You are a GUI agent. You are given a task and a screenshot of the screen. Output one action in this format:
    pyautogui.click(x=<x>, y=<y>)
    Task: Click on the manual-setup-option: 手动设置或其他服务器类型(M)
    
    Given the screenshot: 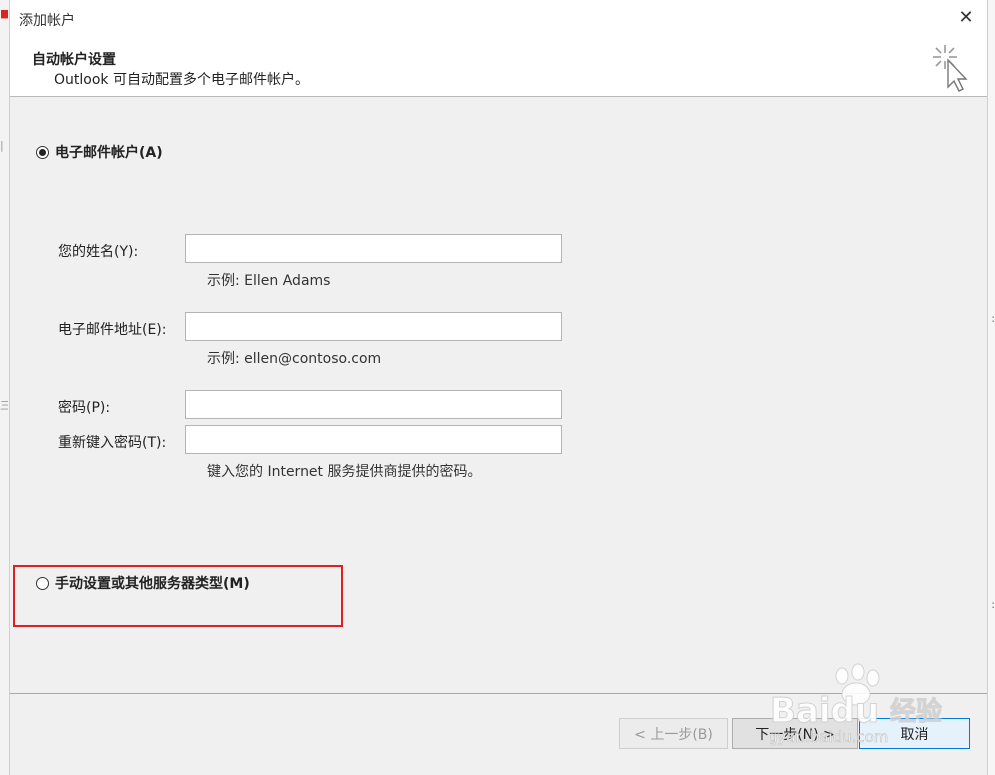 What is the action you would take?
    pyautogui.click(x=143, y=583)
    